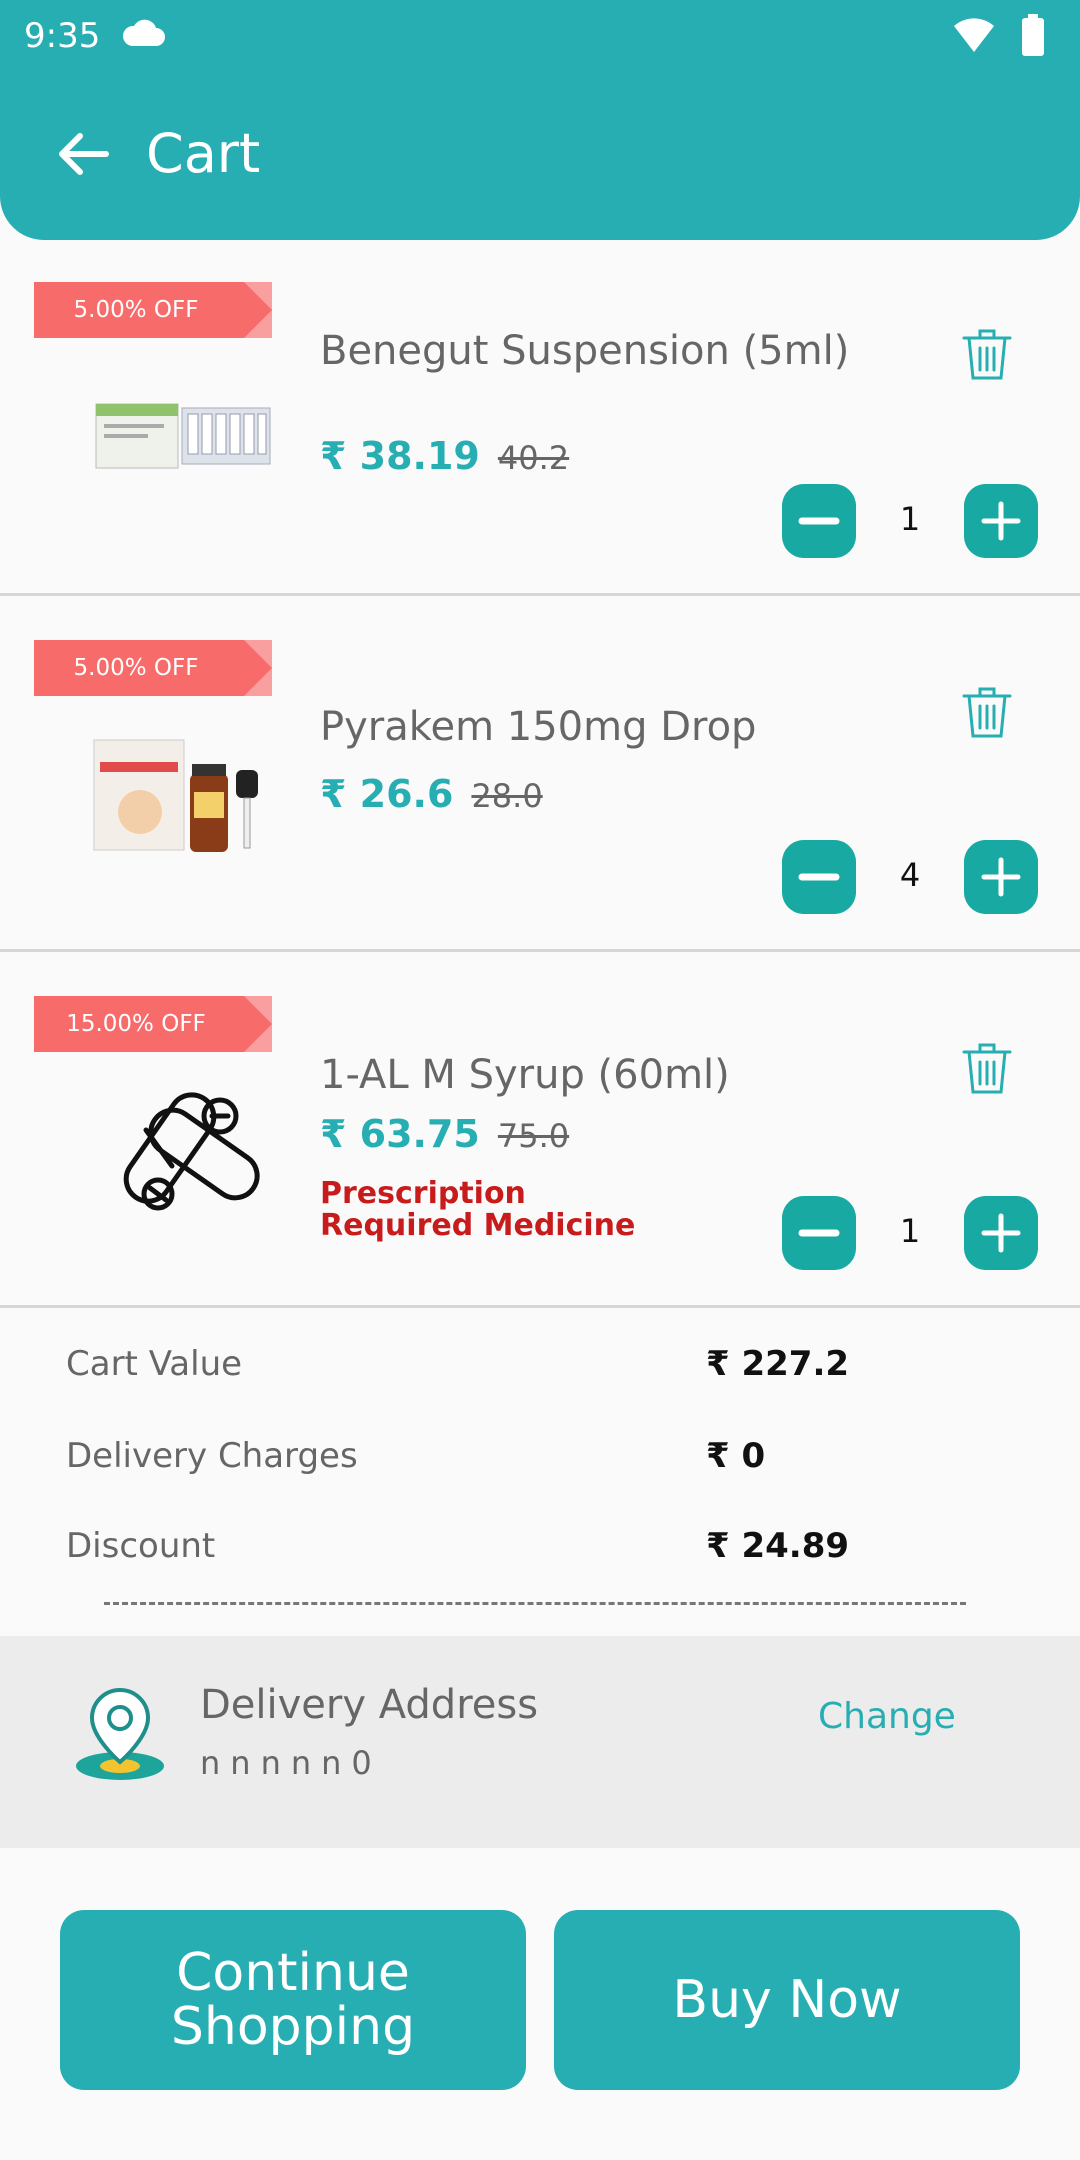 The width and height of the screenshot is (1080, 2160). I want to click on buy-now-button: Buy Now, so click(787, 2000).